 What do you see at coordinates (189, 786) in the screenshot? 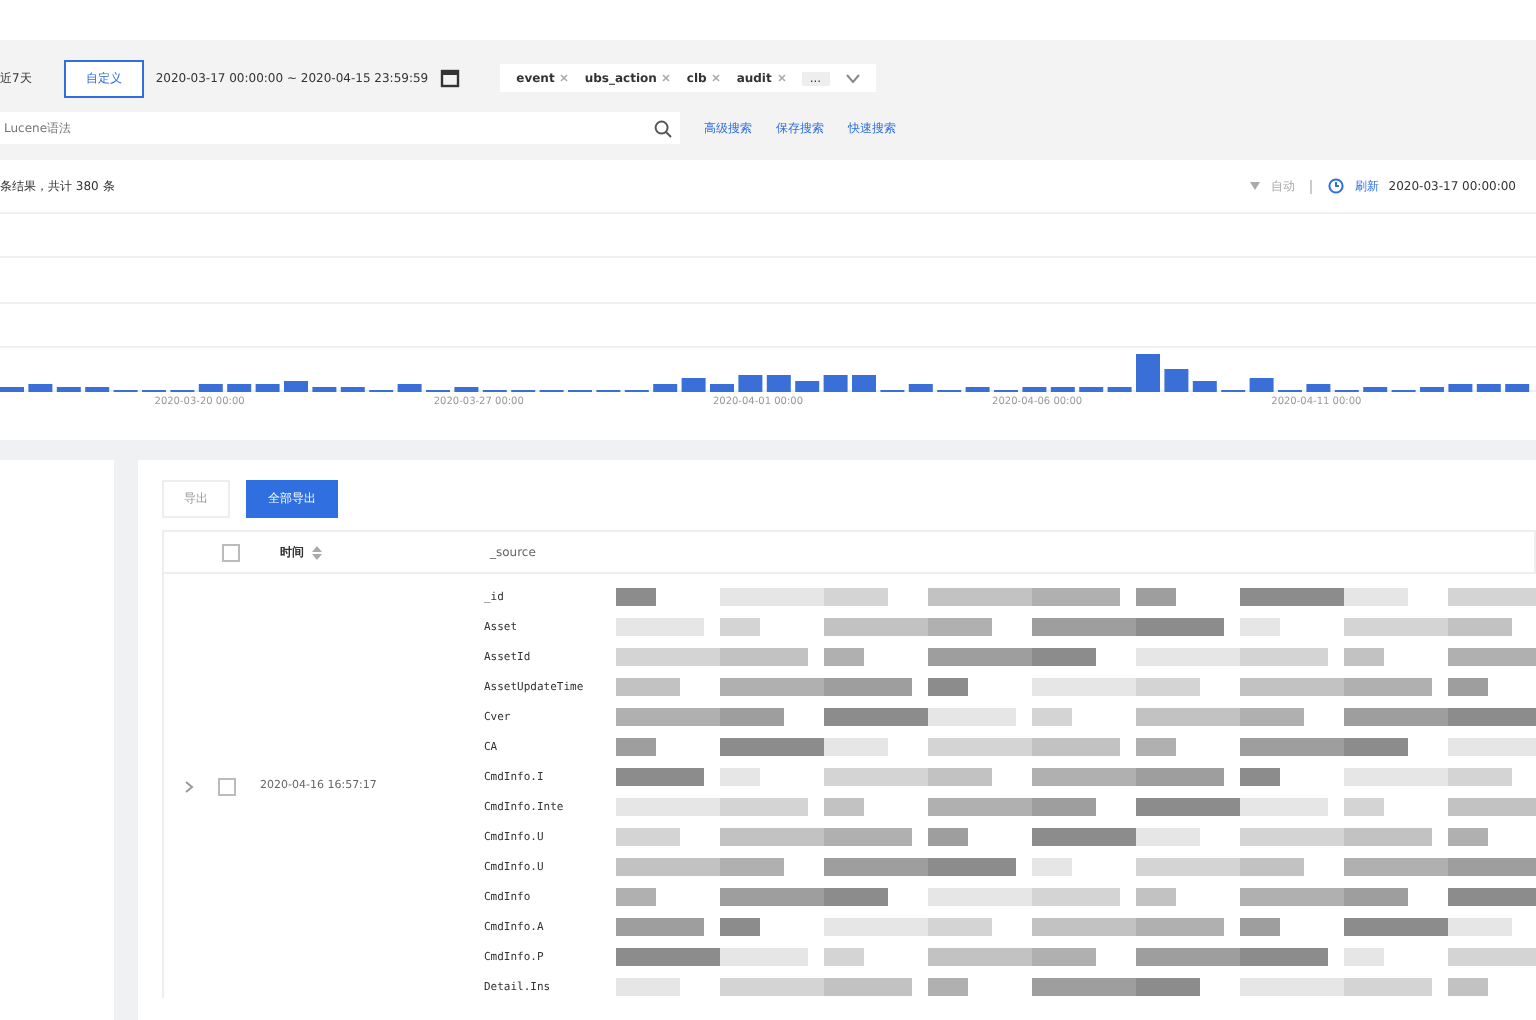
I see `expand-icon` at bounding box center [189, 786].